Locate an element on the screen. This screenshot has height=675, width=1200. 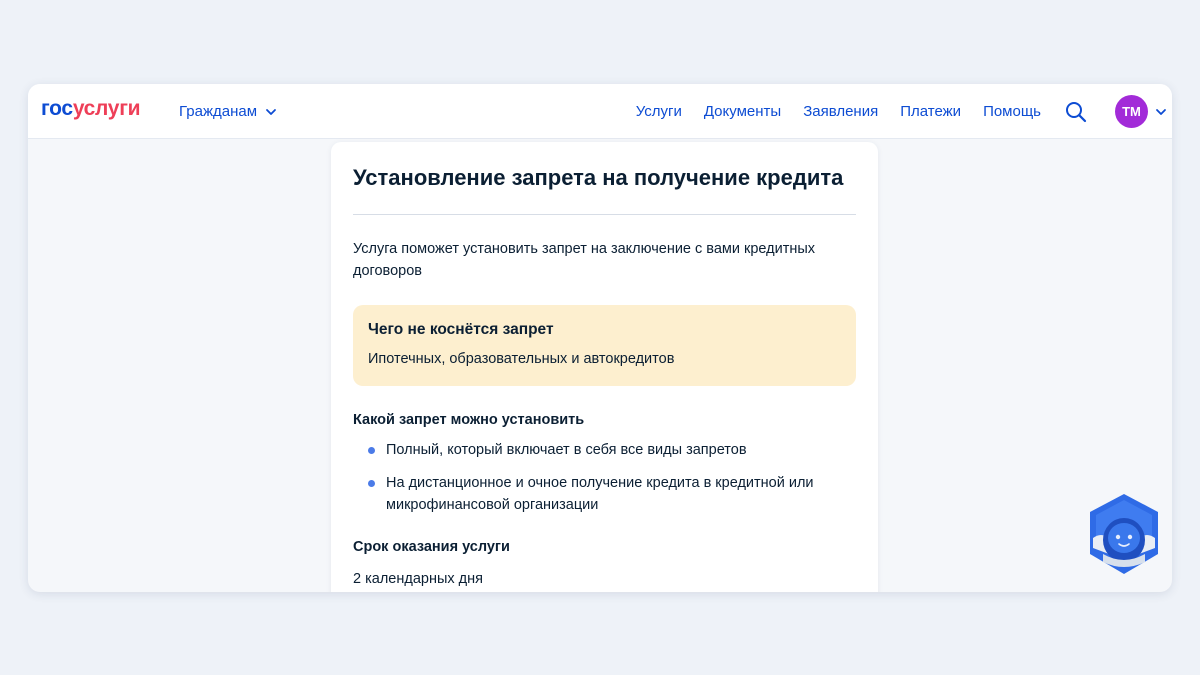
user-avatar: ТМ is located at coordinates (1131, 111).